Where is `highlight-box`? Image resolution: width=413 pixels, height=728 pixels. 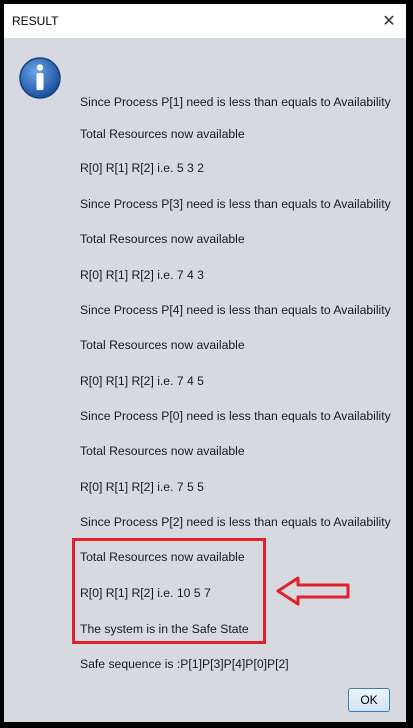 highlight-box is located at coordinates (169, 591).